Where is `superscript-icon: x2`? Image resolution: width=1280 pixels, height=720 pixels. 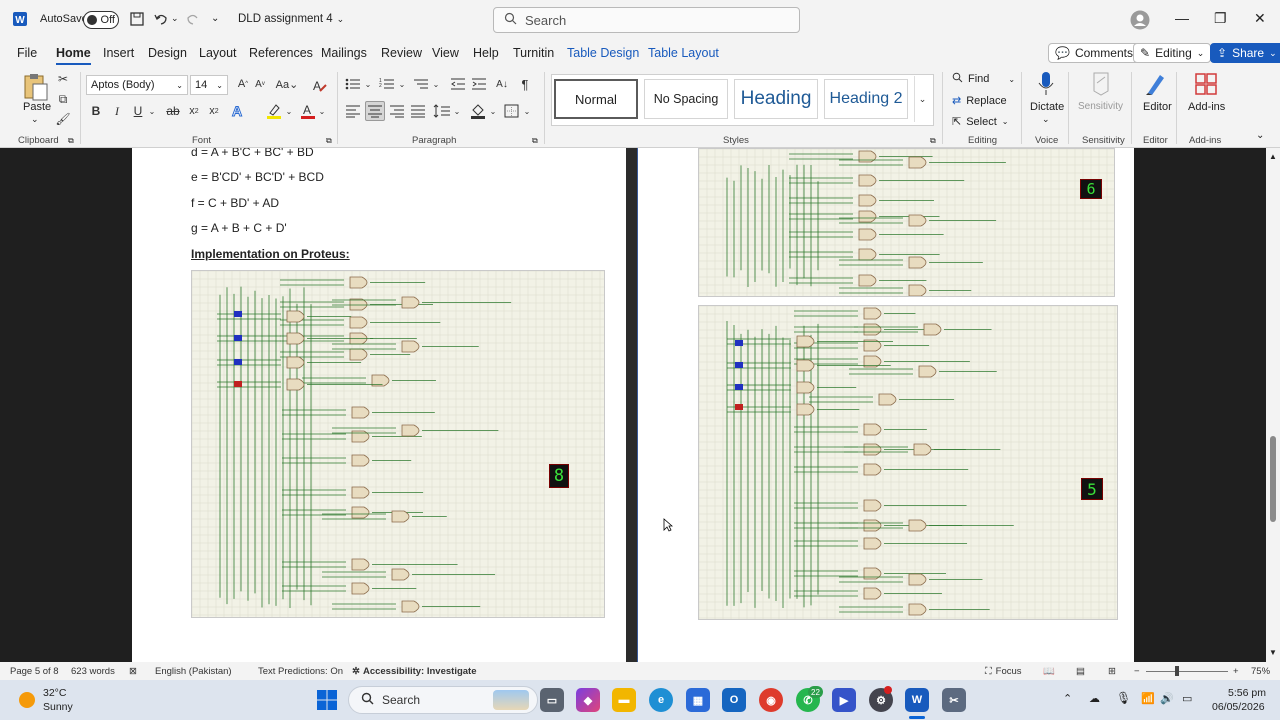
superscript-icon: x2 is located at coordinates (214, 111).